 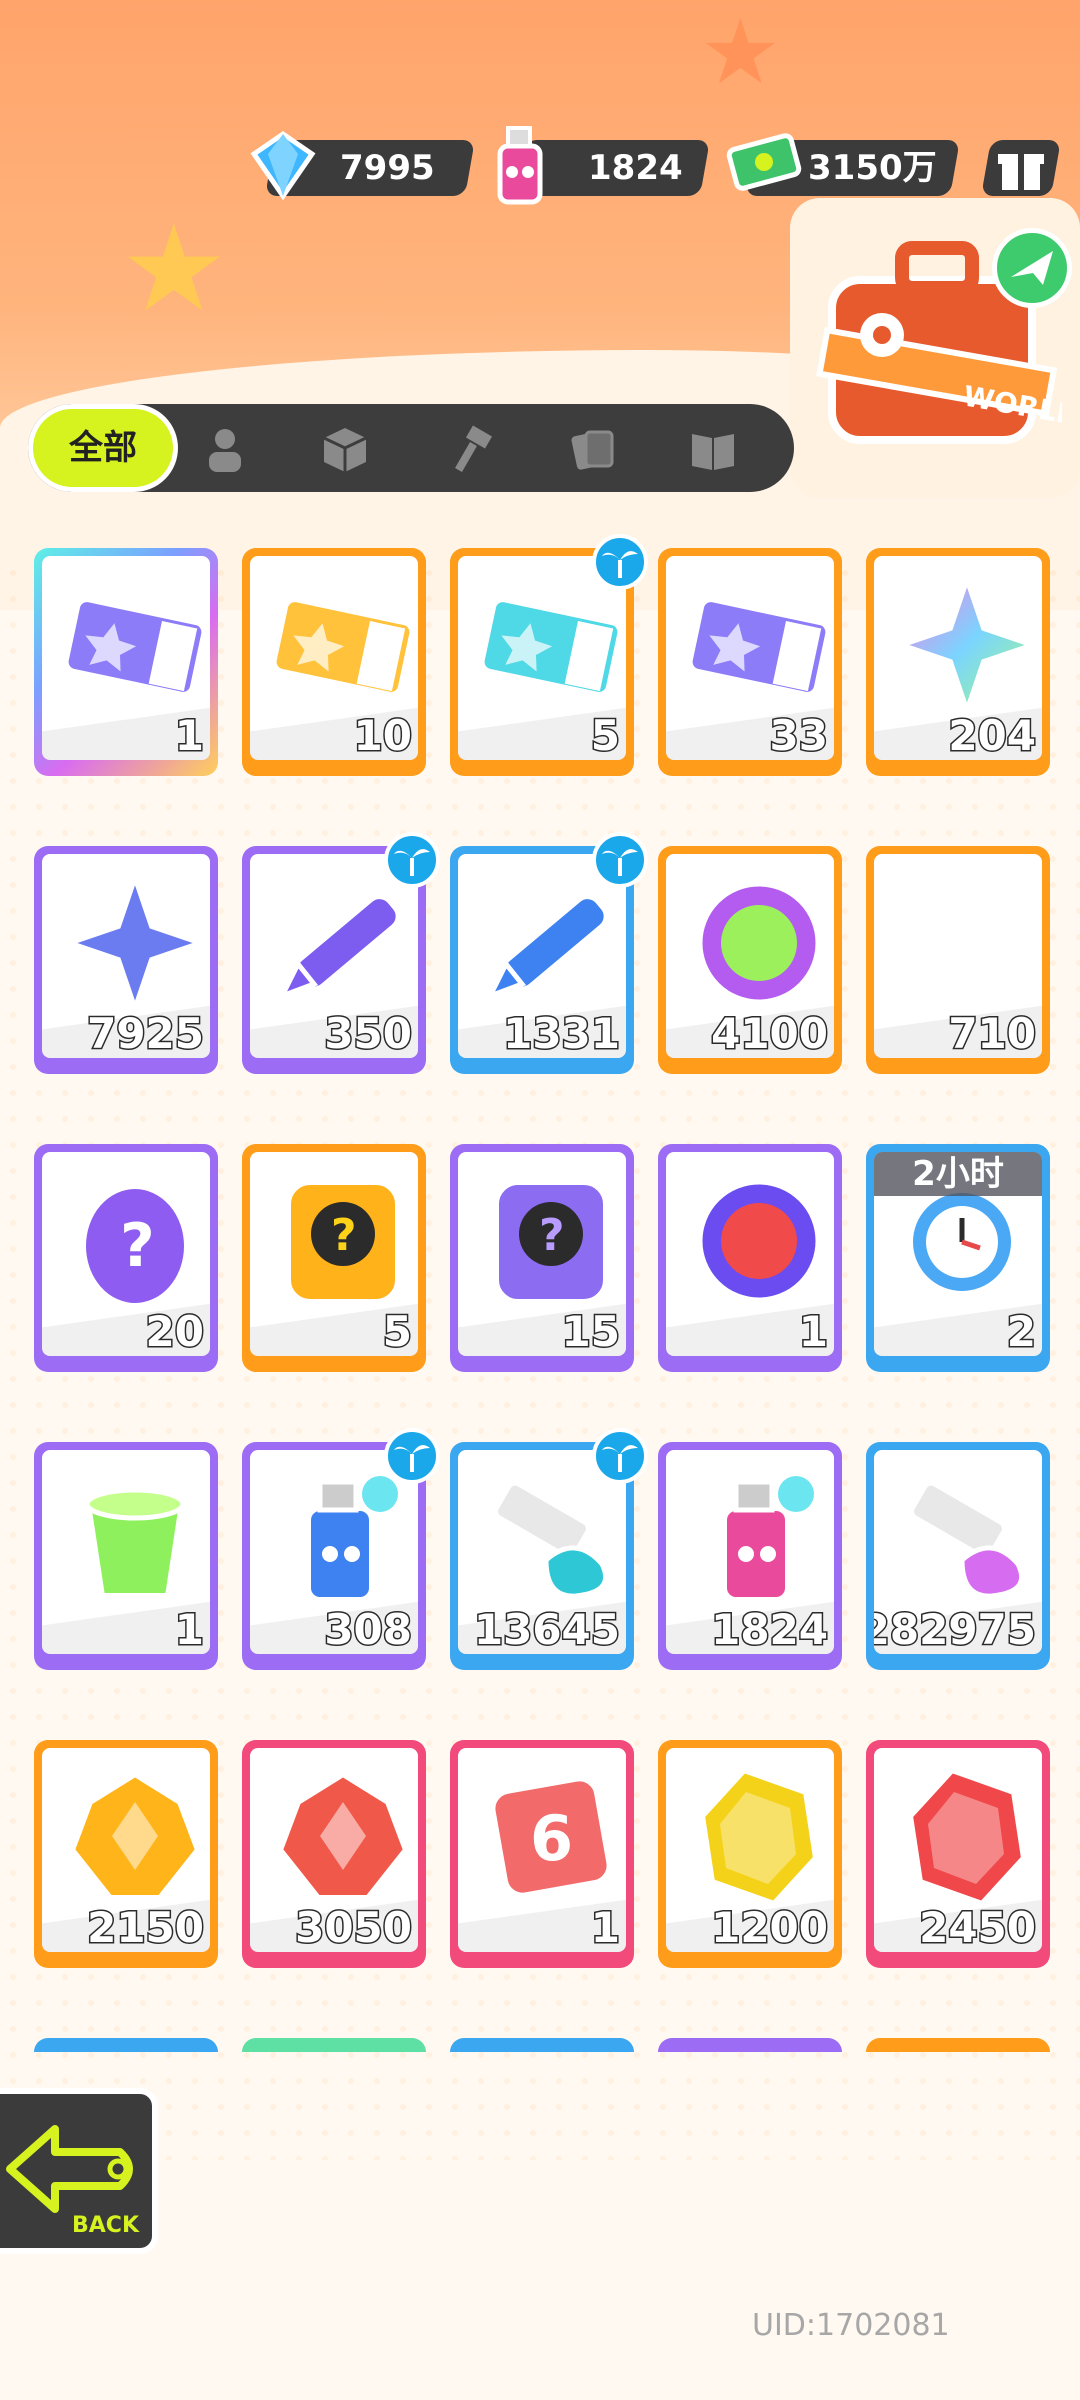 I want to click on item-card-blue-crayon: 1331, so click(x=549, y=953).